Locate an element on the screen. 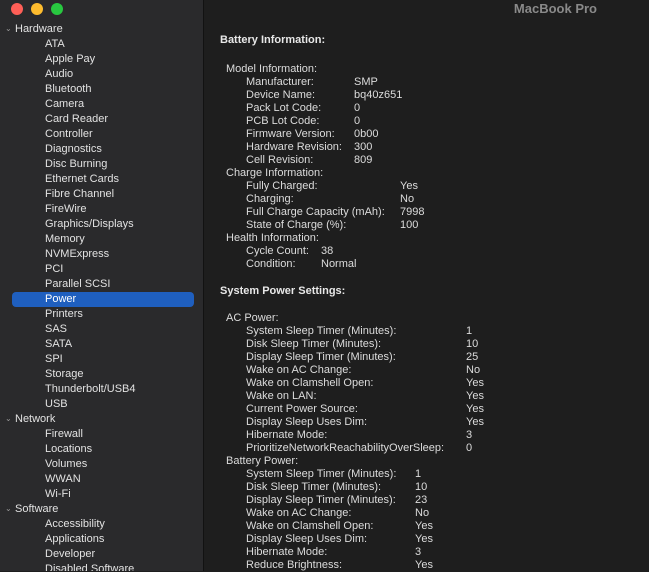 The width and height of the screenshot is (649, 572). sidebar-item: Parallel SCSI is located at coordinates (101, 284).